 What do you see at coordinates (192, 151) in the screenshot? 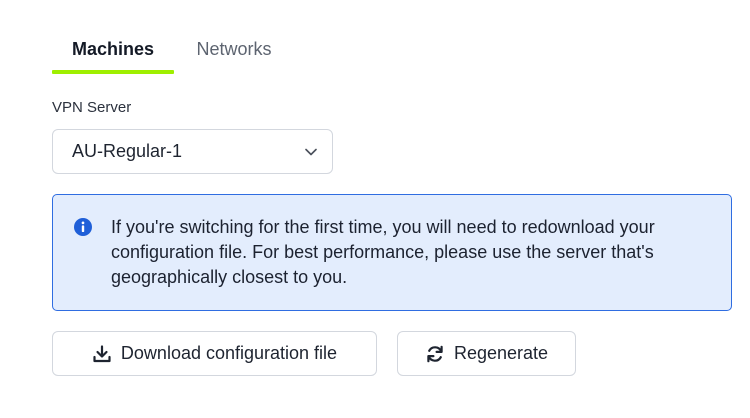
I see `vpn-server-select: AU-Regular-1` at bounding box center [192, 151].